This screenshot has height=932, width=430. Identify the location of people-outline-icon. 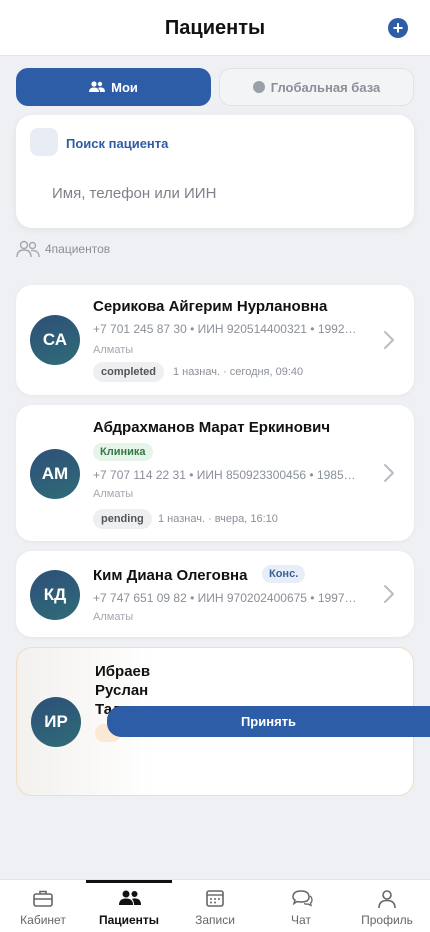
(28, 249).